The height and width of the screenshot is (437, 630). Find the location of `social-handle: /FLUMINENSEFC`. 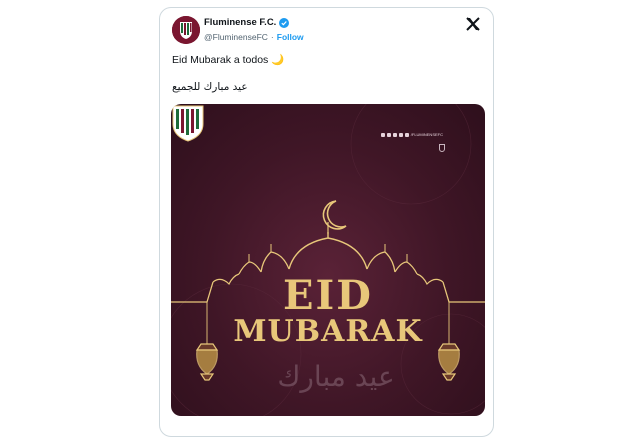

social-handle: /FLUMINENSEFC is located at coordinates (426, 134).